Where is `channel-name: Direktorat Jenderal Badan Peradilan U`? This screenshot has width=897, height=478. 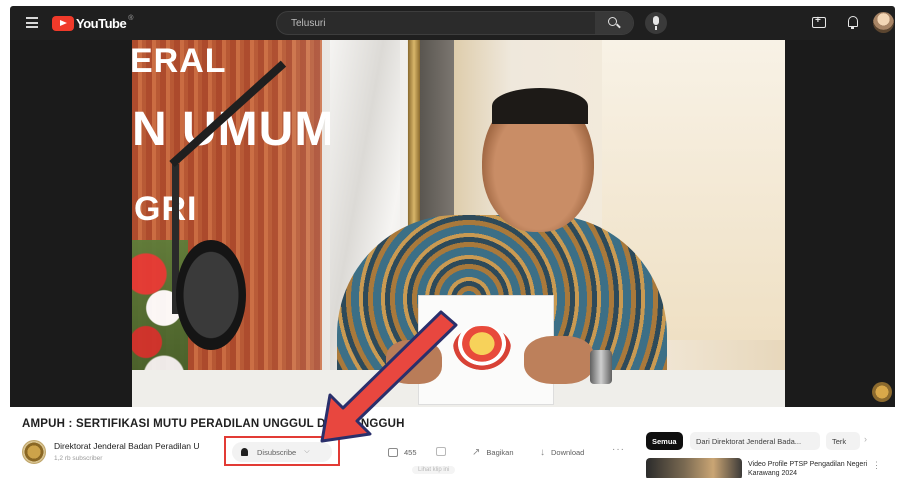
channel-name: Direktorat Jenderal Badan Peradilan U is located at coordinates (136, 446).